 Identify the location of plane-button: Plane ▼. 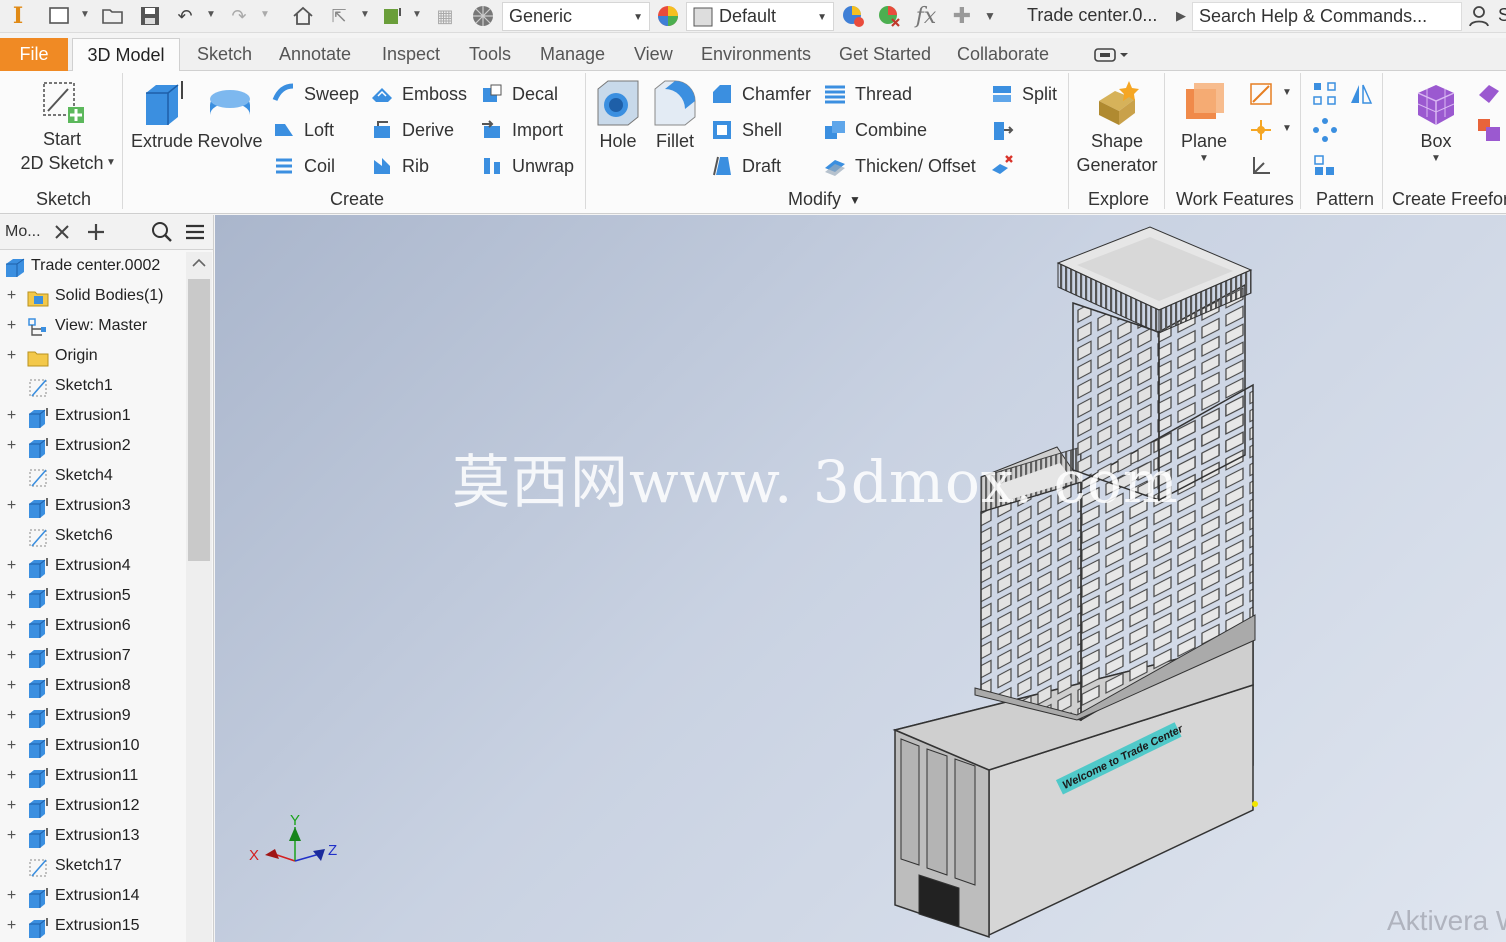
(1204, 121).